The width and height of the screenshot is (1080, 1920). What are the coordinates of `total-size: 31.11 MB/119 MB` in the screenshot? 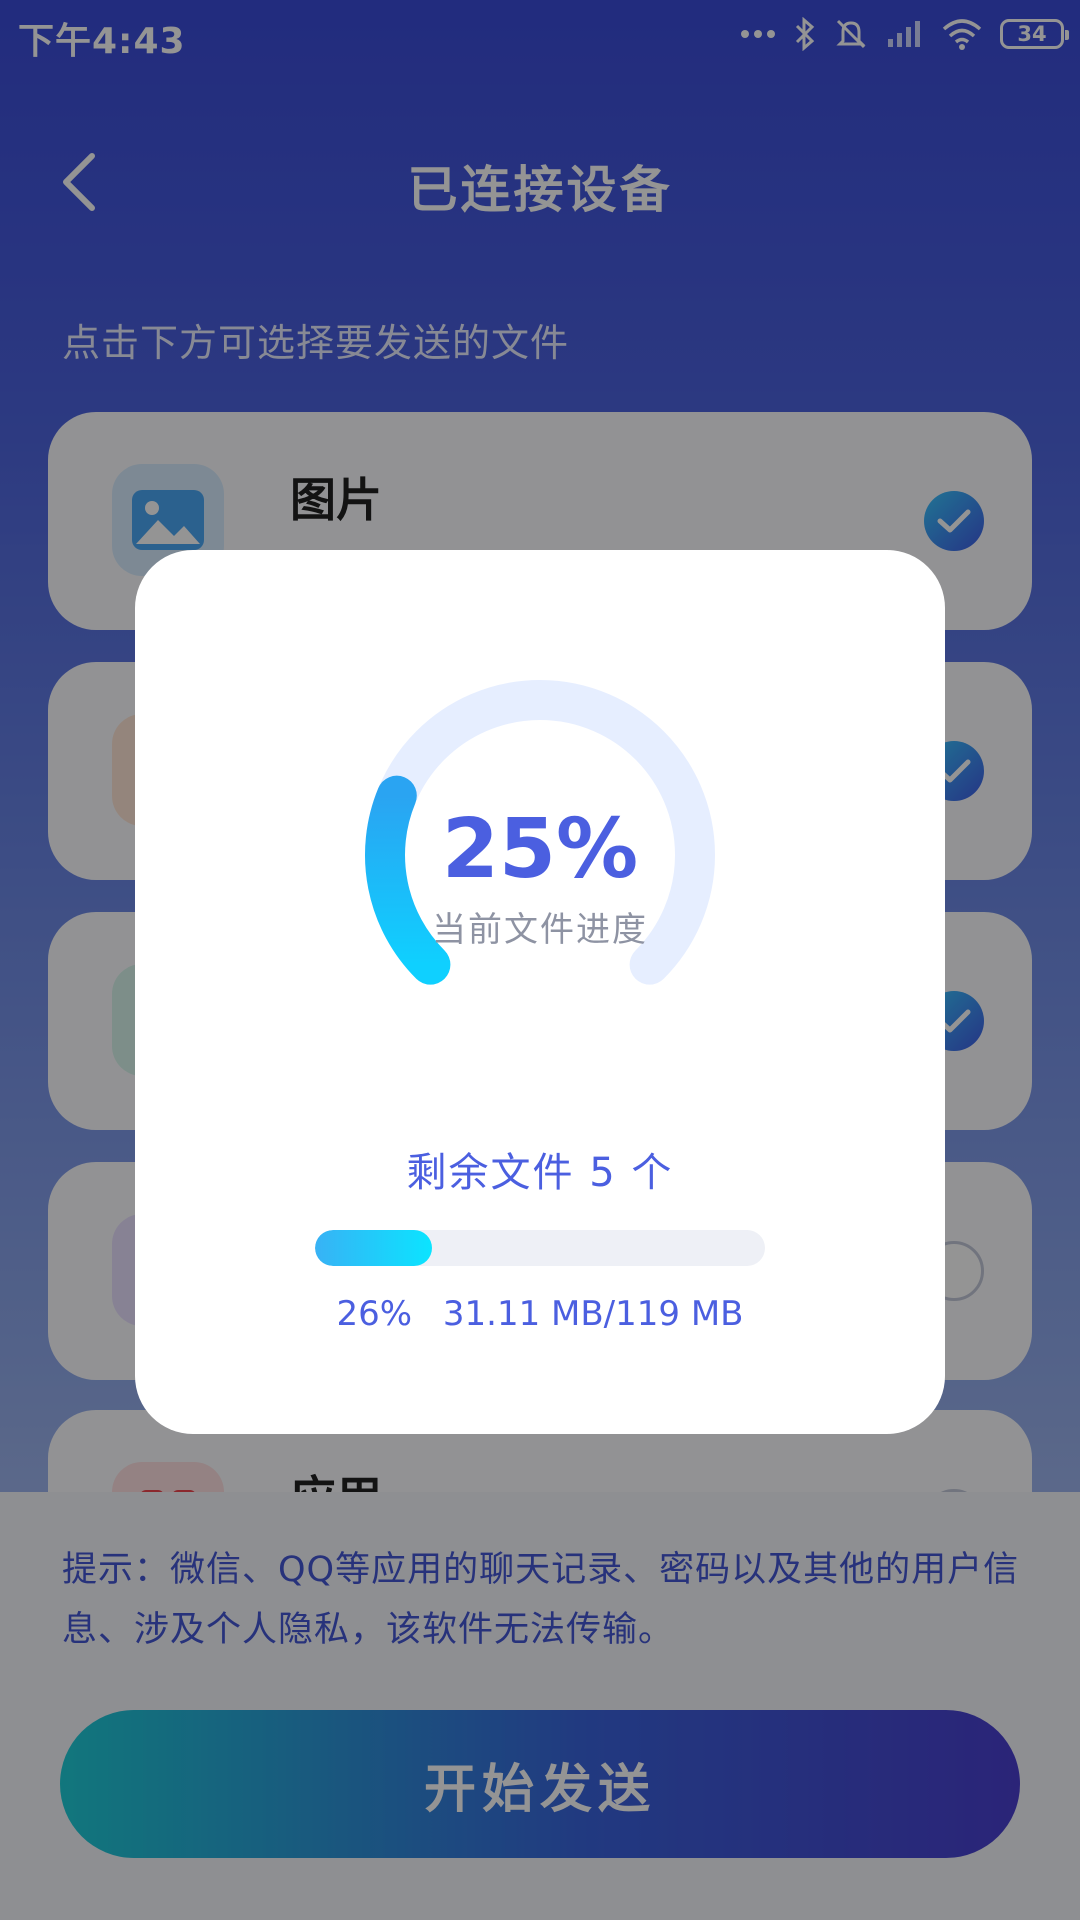 It's located at (593, 1314).